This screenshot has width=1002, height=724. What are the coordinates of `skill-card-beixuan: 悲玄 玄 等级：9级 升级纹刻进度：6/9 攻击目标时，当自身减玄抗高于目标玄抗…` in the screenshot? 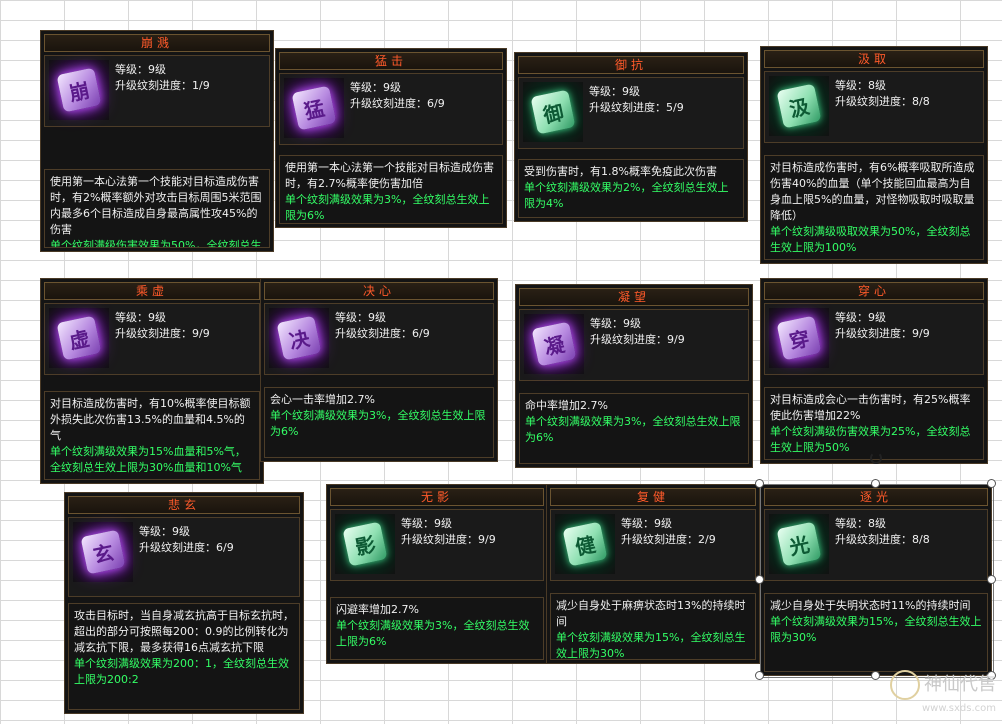 It's located at (184, 603).